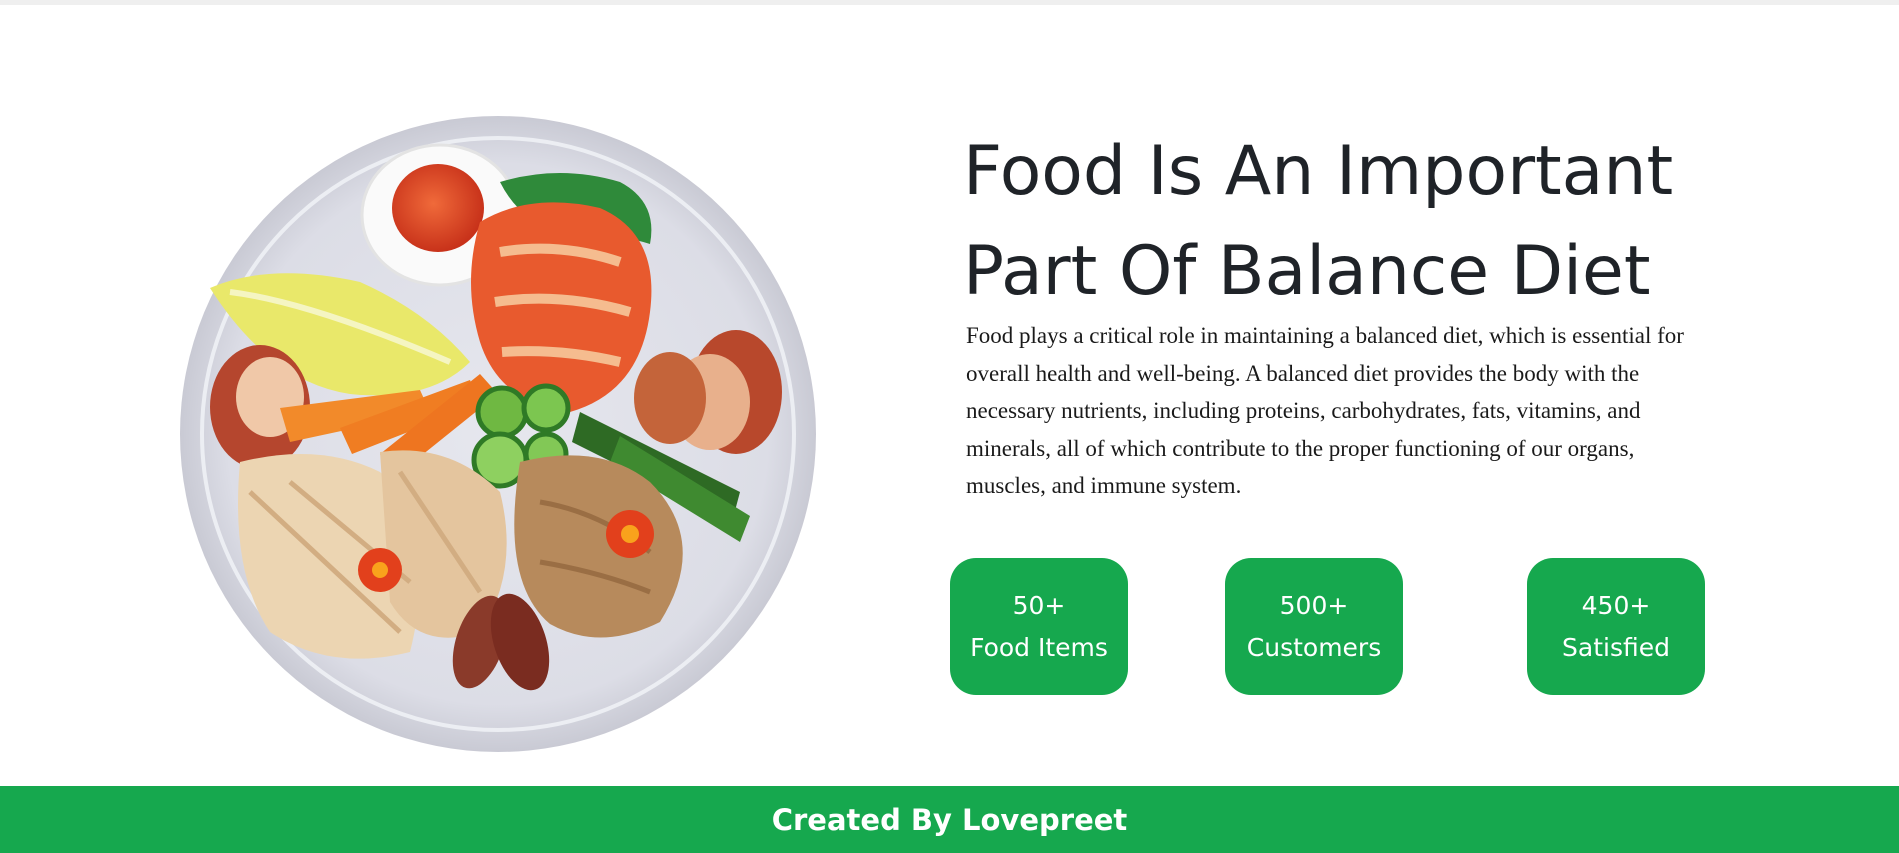 Image resolution: width=1899 pixels, height=853 pixels. Describe the element at coordinates (1314, 647) in the screenshot. I see `stat-label: Customers` at that location.